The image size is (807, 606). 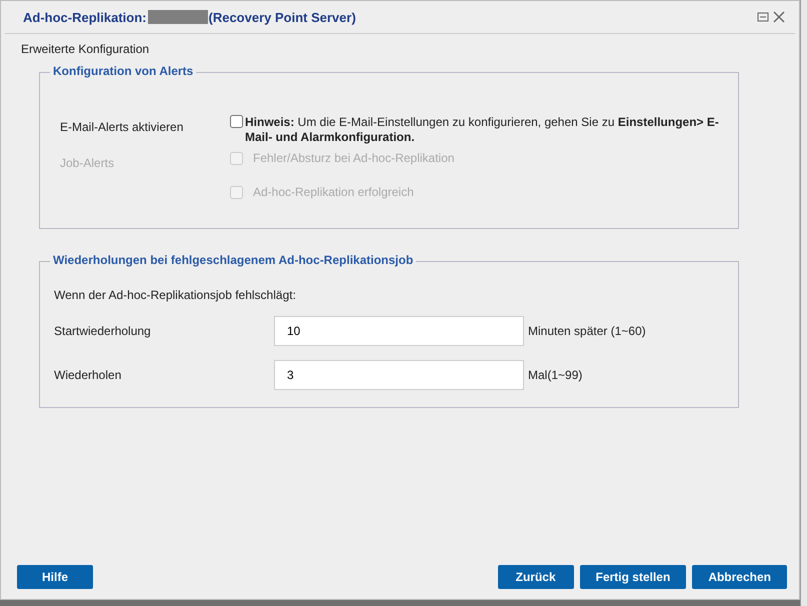 I want to click on close-icon, so click(x=779, y=17).